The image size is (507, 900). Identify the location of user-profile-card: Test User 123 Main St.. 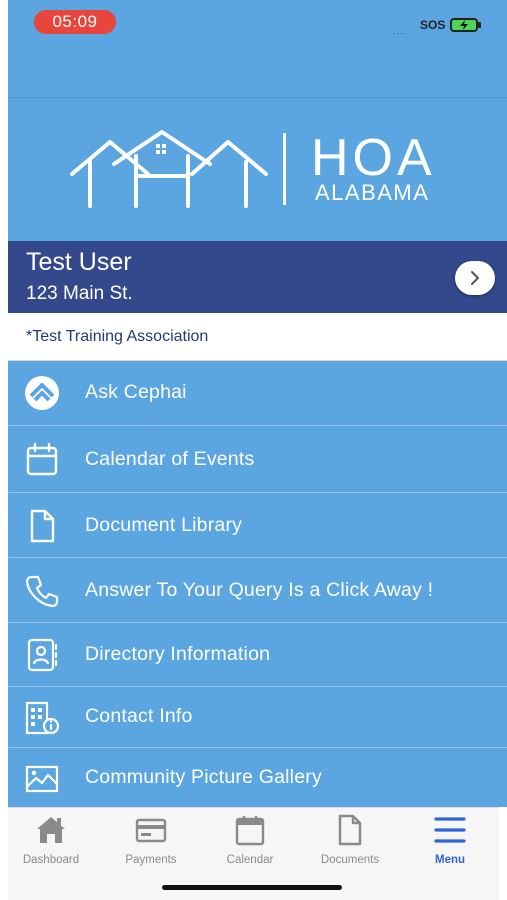
(257, 277).